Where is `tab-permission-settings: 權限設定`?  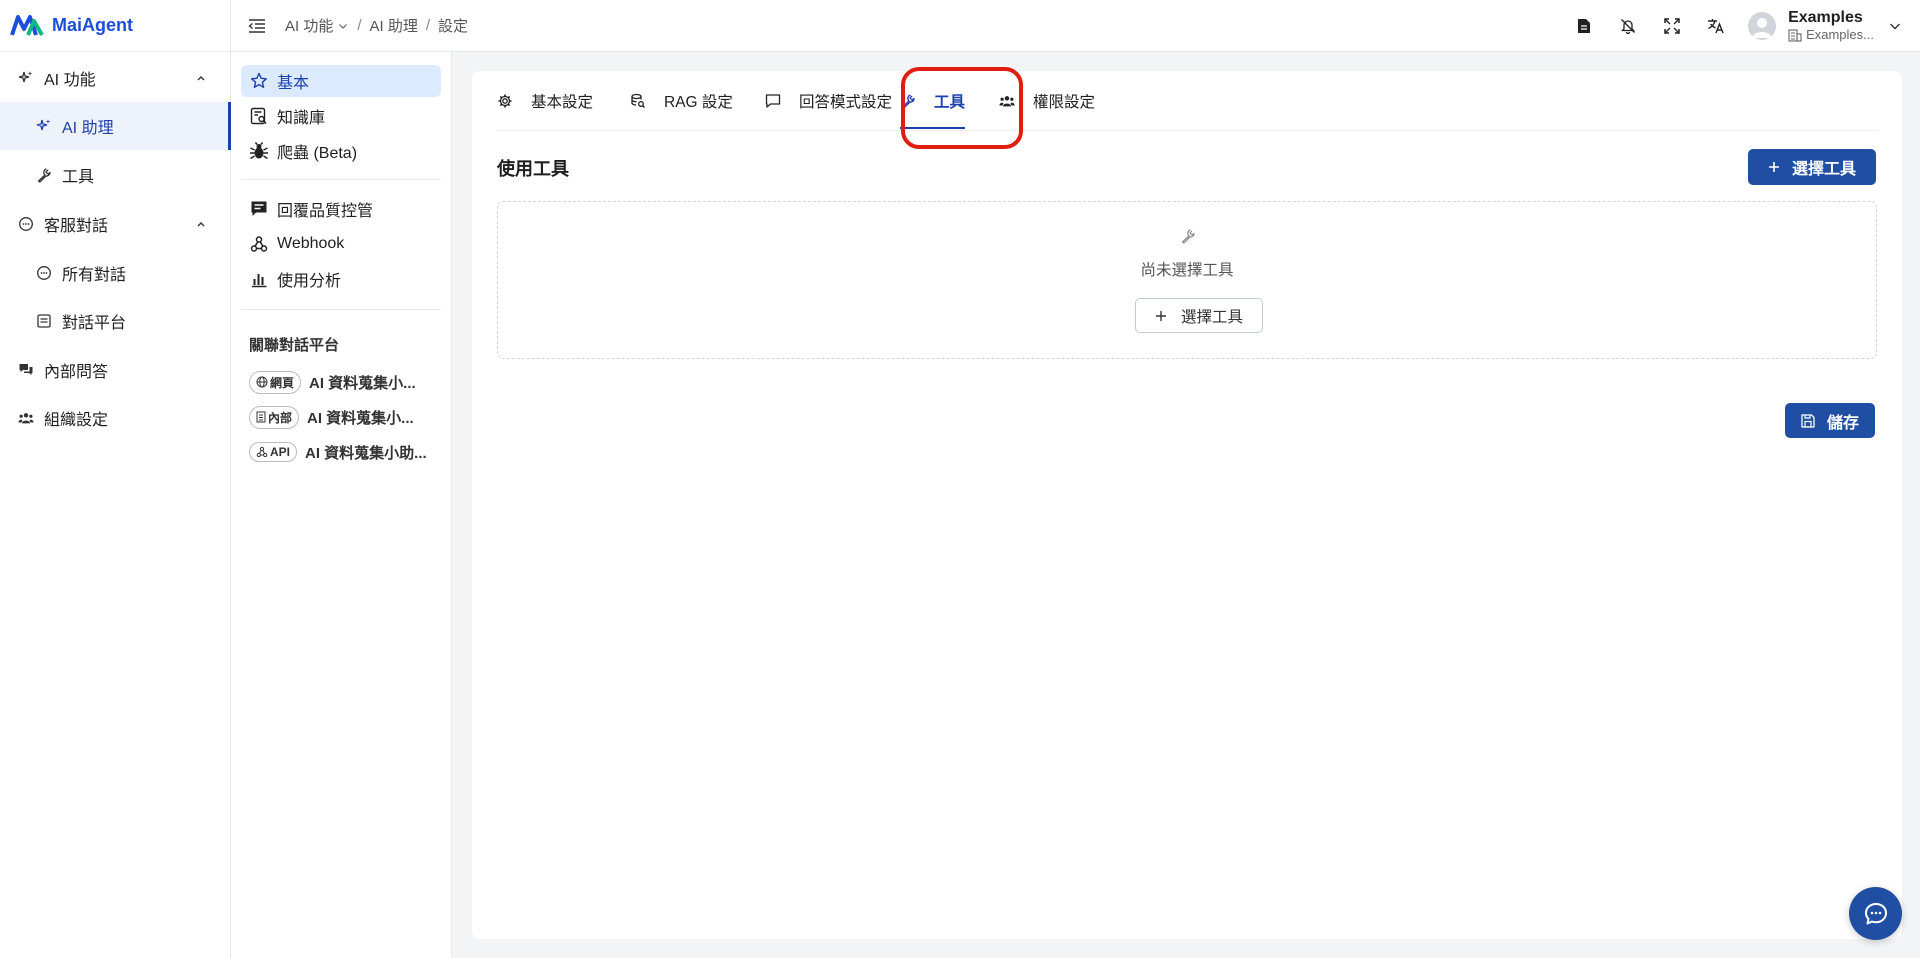
tab-permission-settings: 權限設定 is located at coordinates (1047, 101).